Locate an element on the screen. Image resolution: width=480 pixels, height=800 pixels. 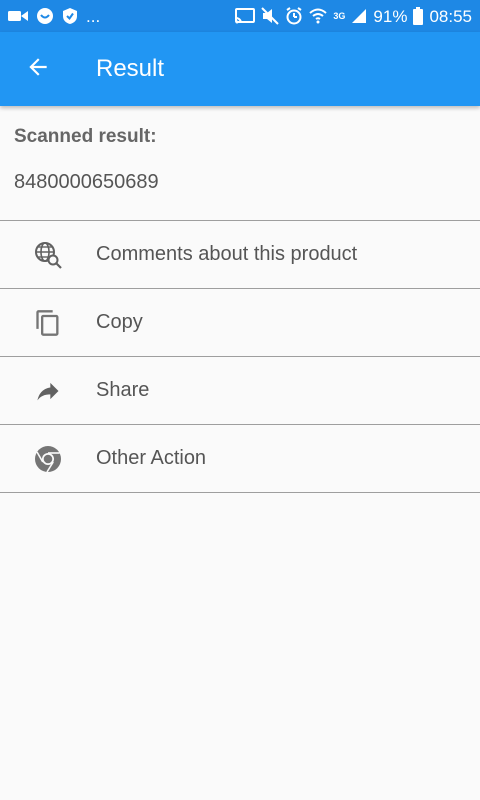
action-share: Share is located at coordinates (240, 390).